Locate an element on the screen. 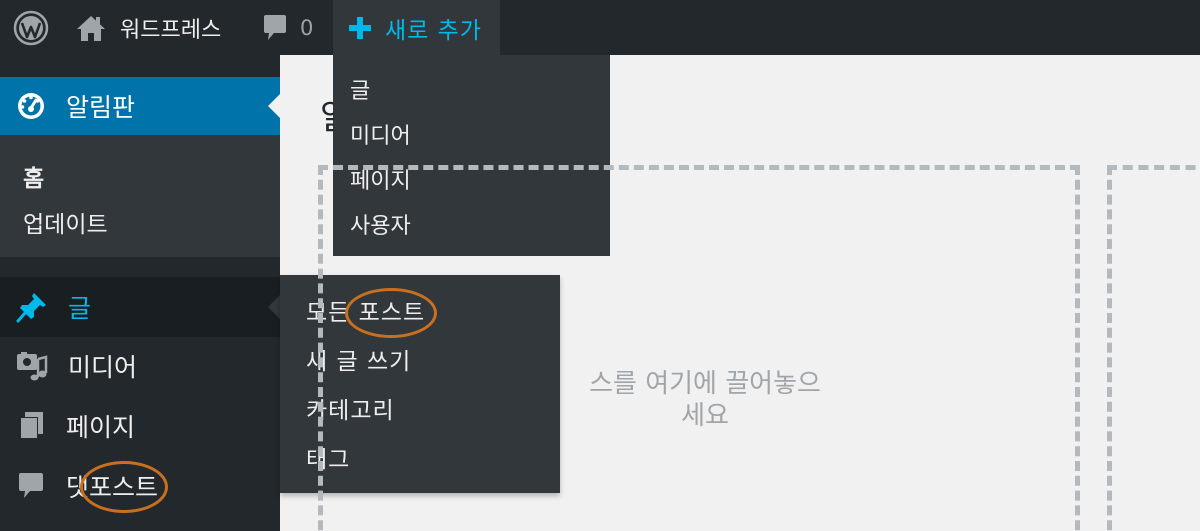 The width and height of the screenshot is (1200, 531). wp-logo-button is located at coordinates (31, 27).